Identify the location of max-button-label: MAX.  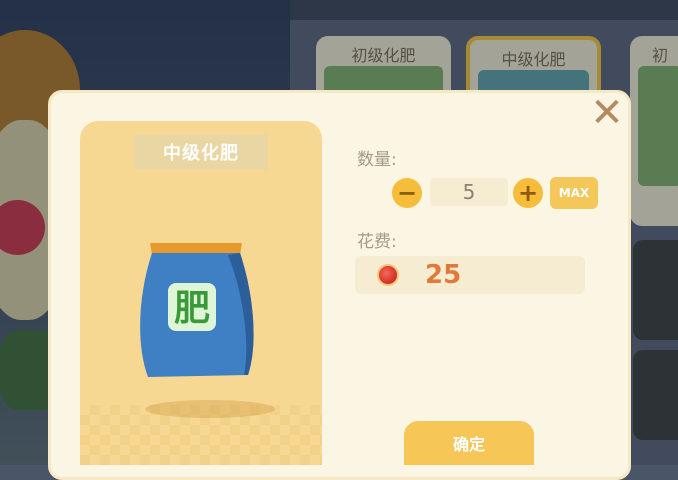
(574, 193).